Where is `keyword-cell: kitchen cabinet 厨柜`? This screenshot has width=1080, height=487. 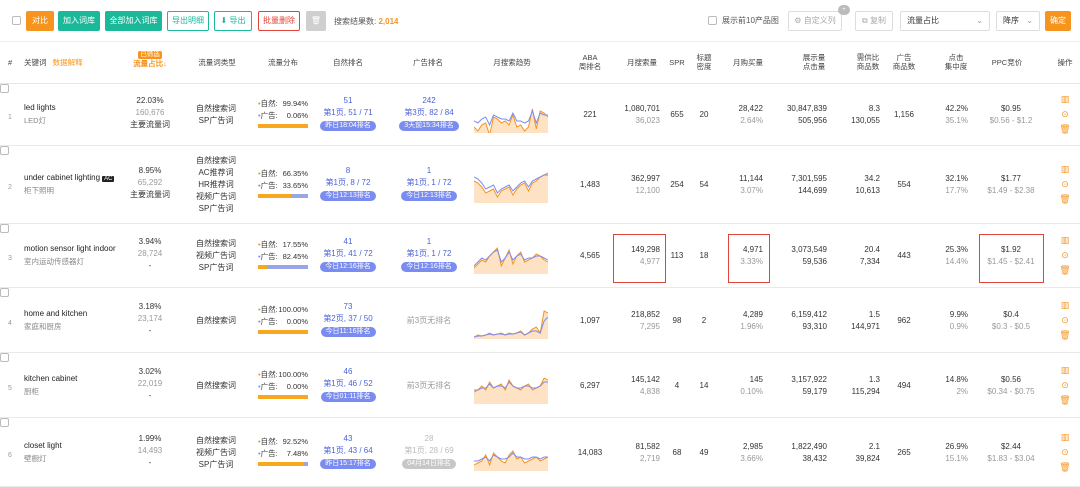
keyword-cell: kitchen cabinet 厨柜 is located at coordinates (50, 385).